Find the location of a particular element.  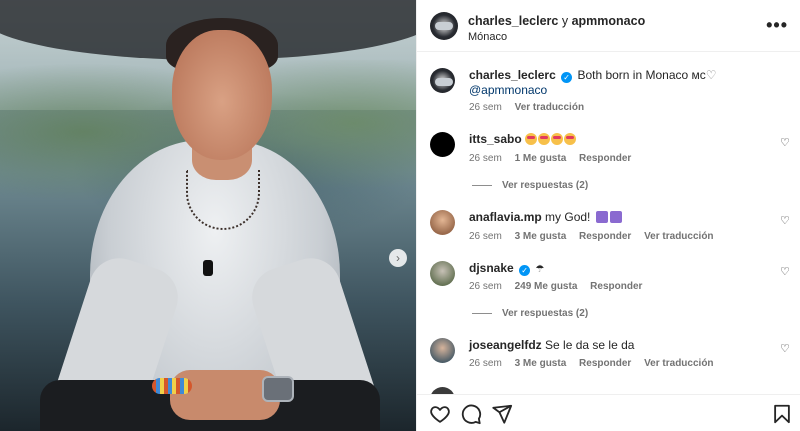

comment-meta: 26 sem 249 Me gusta Responder is located at coordinates (560, 286).